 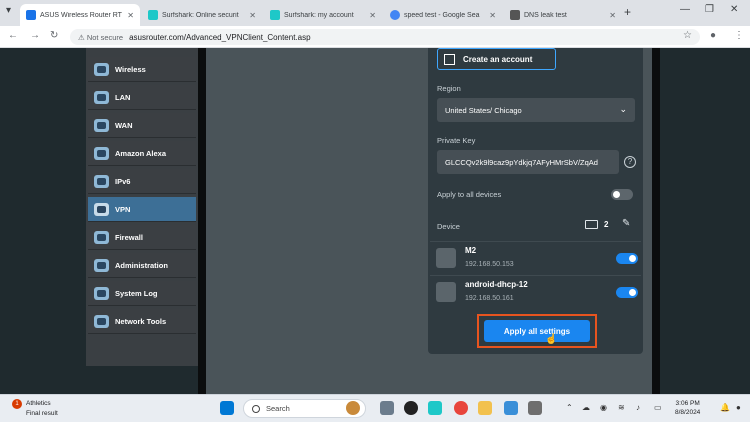 I want to click on sidebar-item-system-log: System Log, so click(x=142, y=293).